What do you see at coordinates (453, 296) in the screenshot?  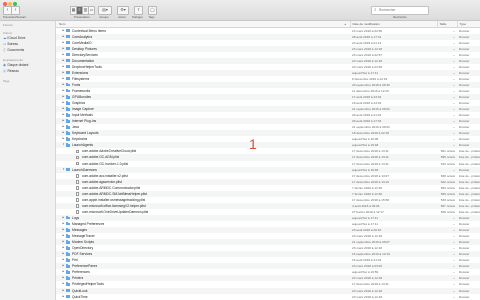 I see `item-size: --` at bounding box center [453, 296].